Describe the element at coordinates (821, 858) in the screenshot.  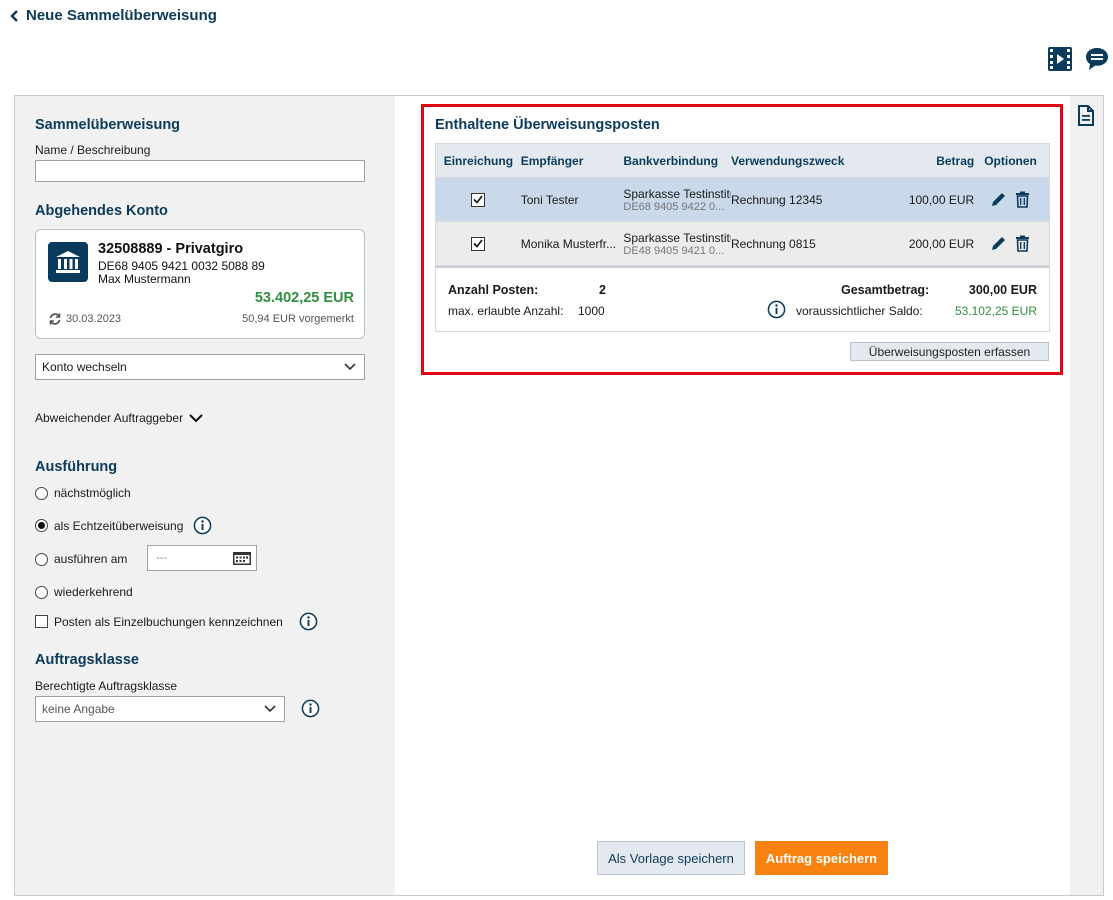
I see `save-order-button: Auftrag speichern` at that location.